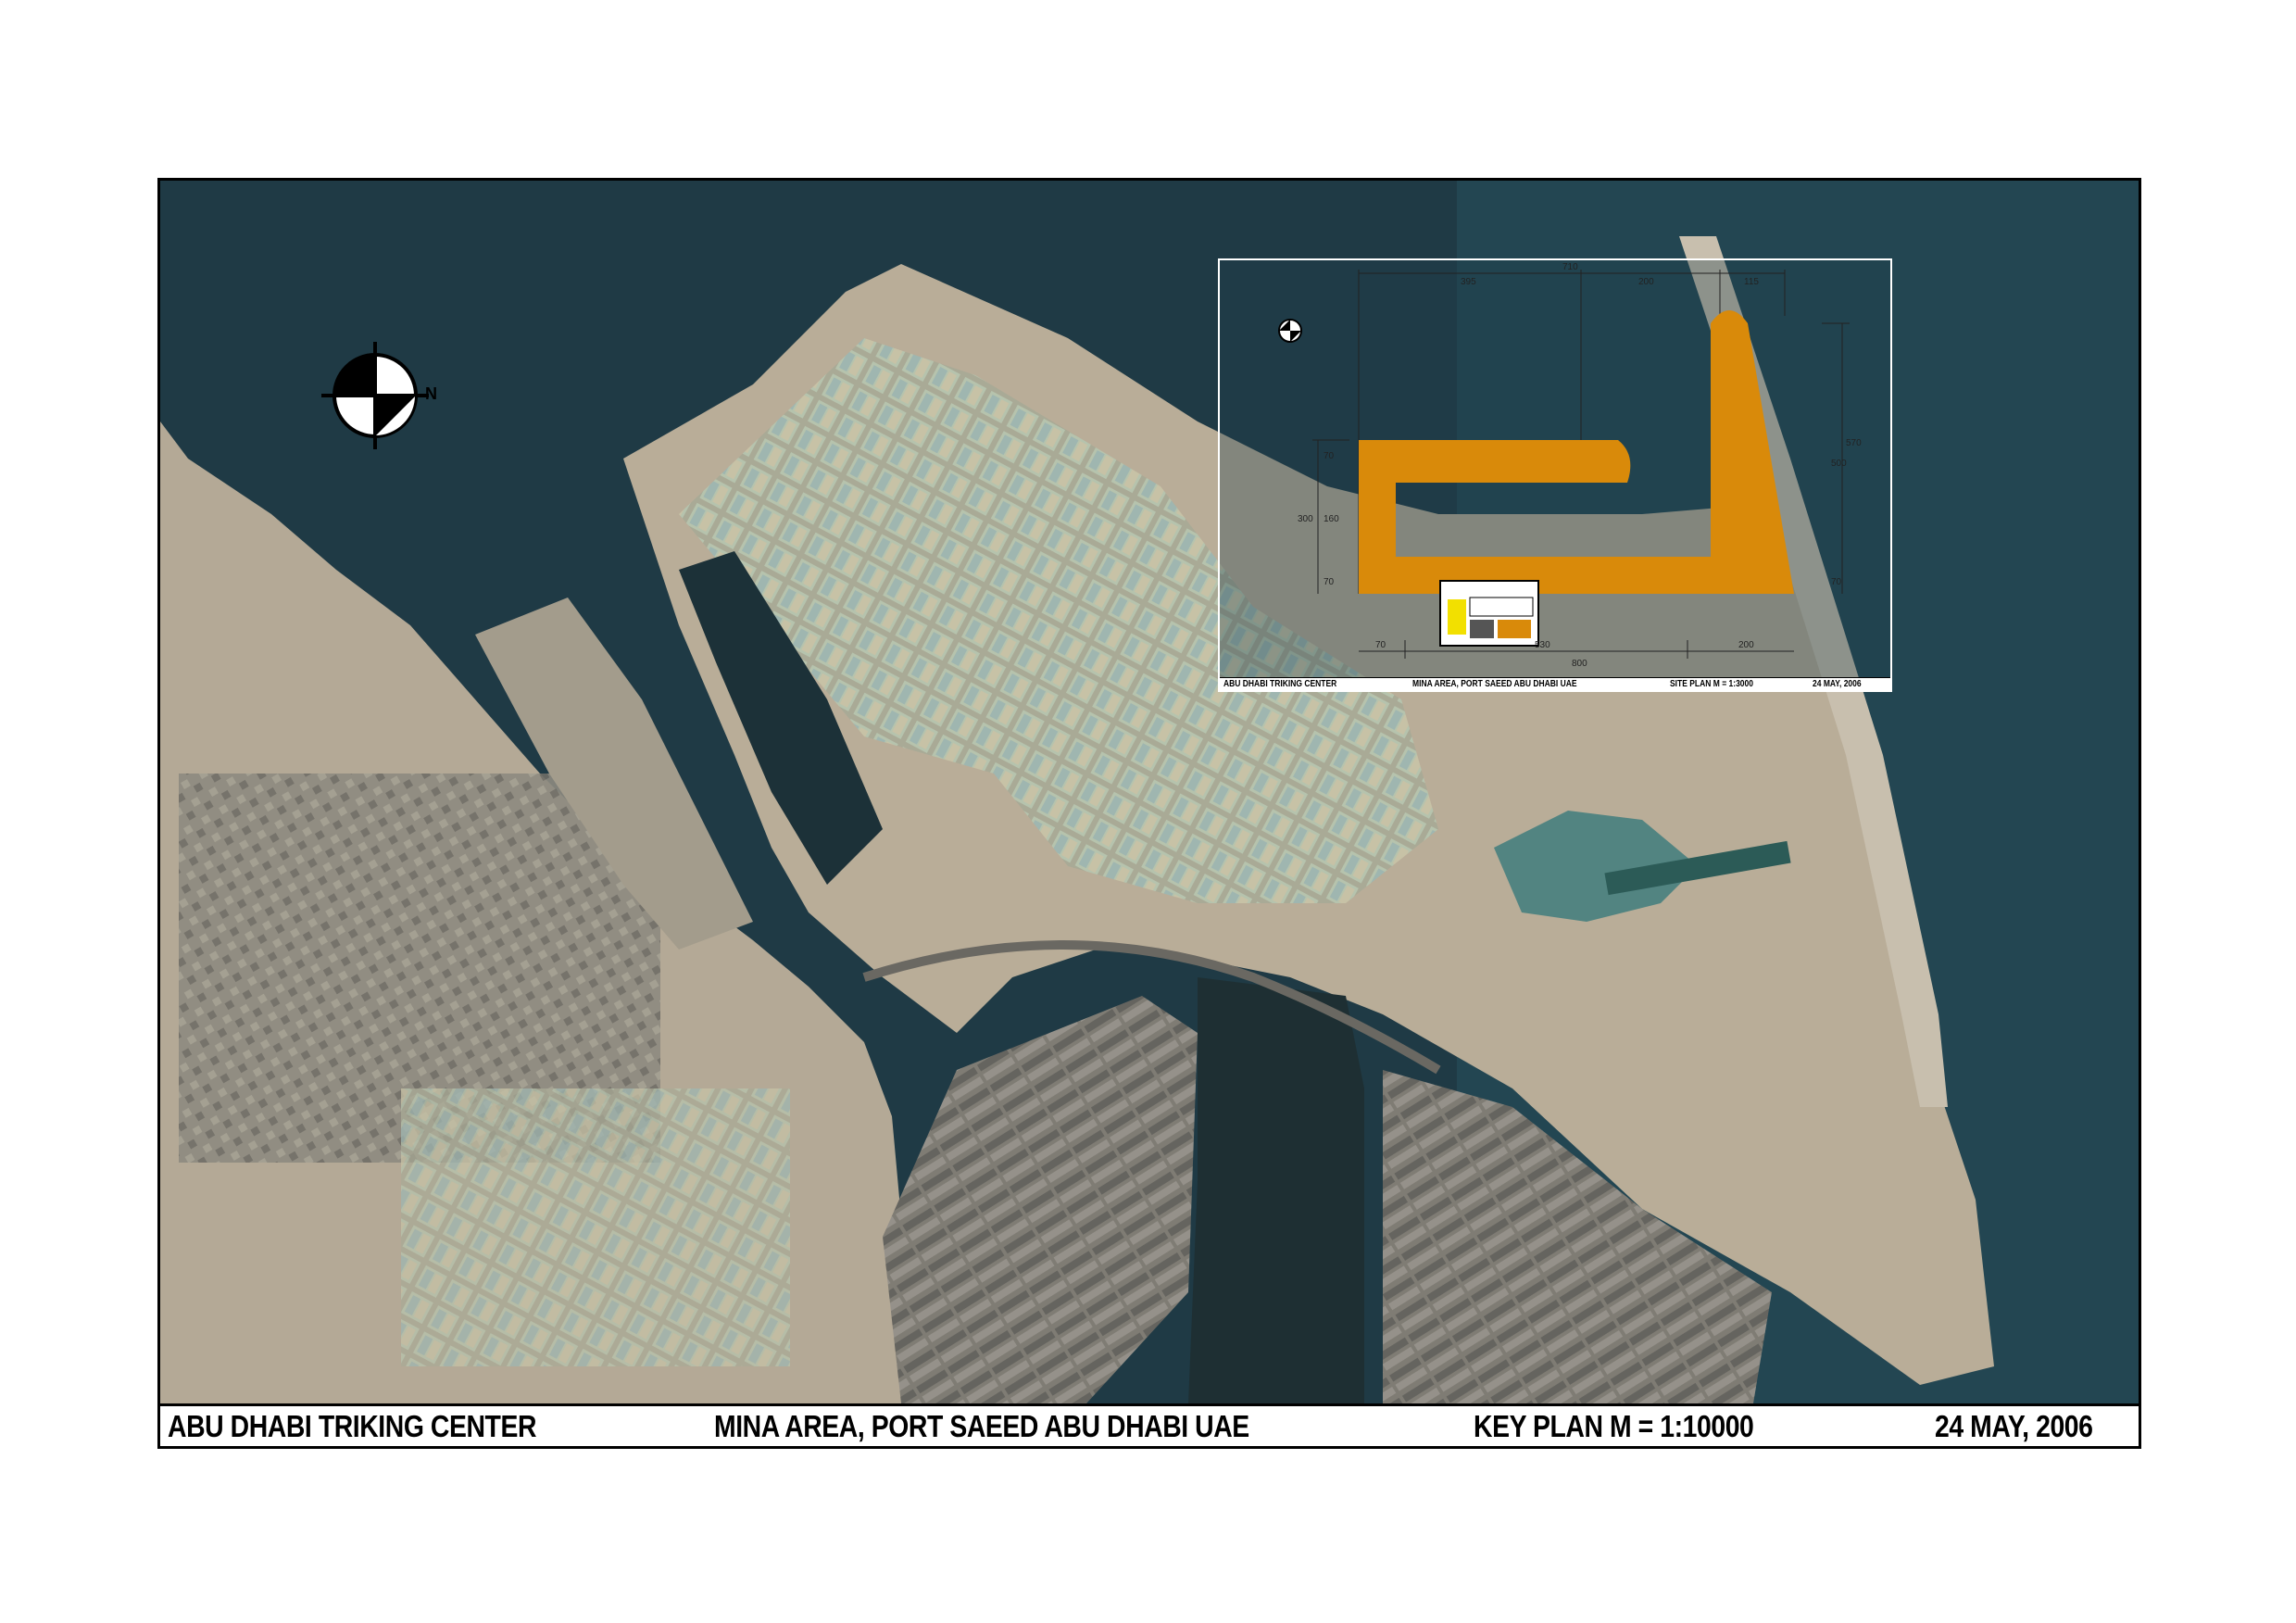 The width and height of the screenshot is (2296, 1623). I want to click on dim-top-a: 395, so click(1468, 282).